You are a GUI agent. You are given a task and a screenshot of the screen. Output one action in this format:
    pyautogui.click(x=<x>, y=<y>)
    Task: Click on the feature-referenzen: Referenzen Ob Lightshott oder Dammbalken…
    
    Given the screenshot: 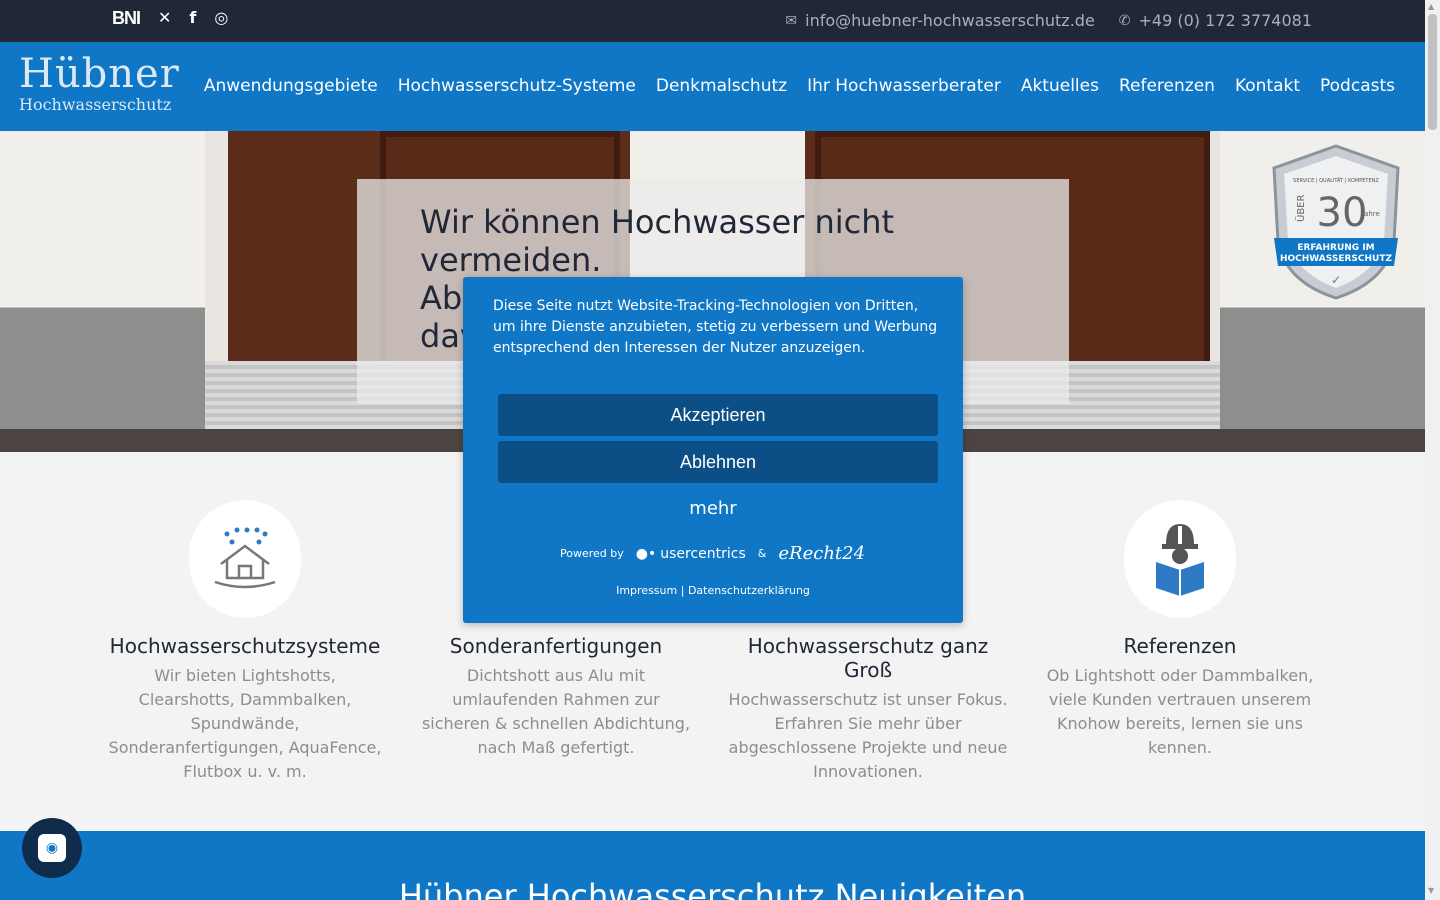 What is the action you would take?
    pyautogui.click(x=1180, y=630)
    